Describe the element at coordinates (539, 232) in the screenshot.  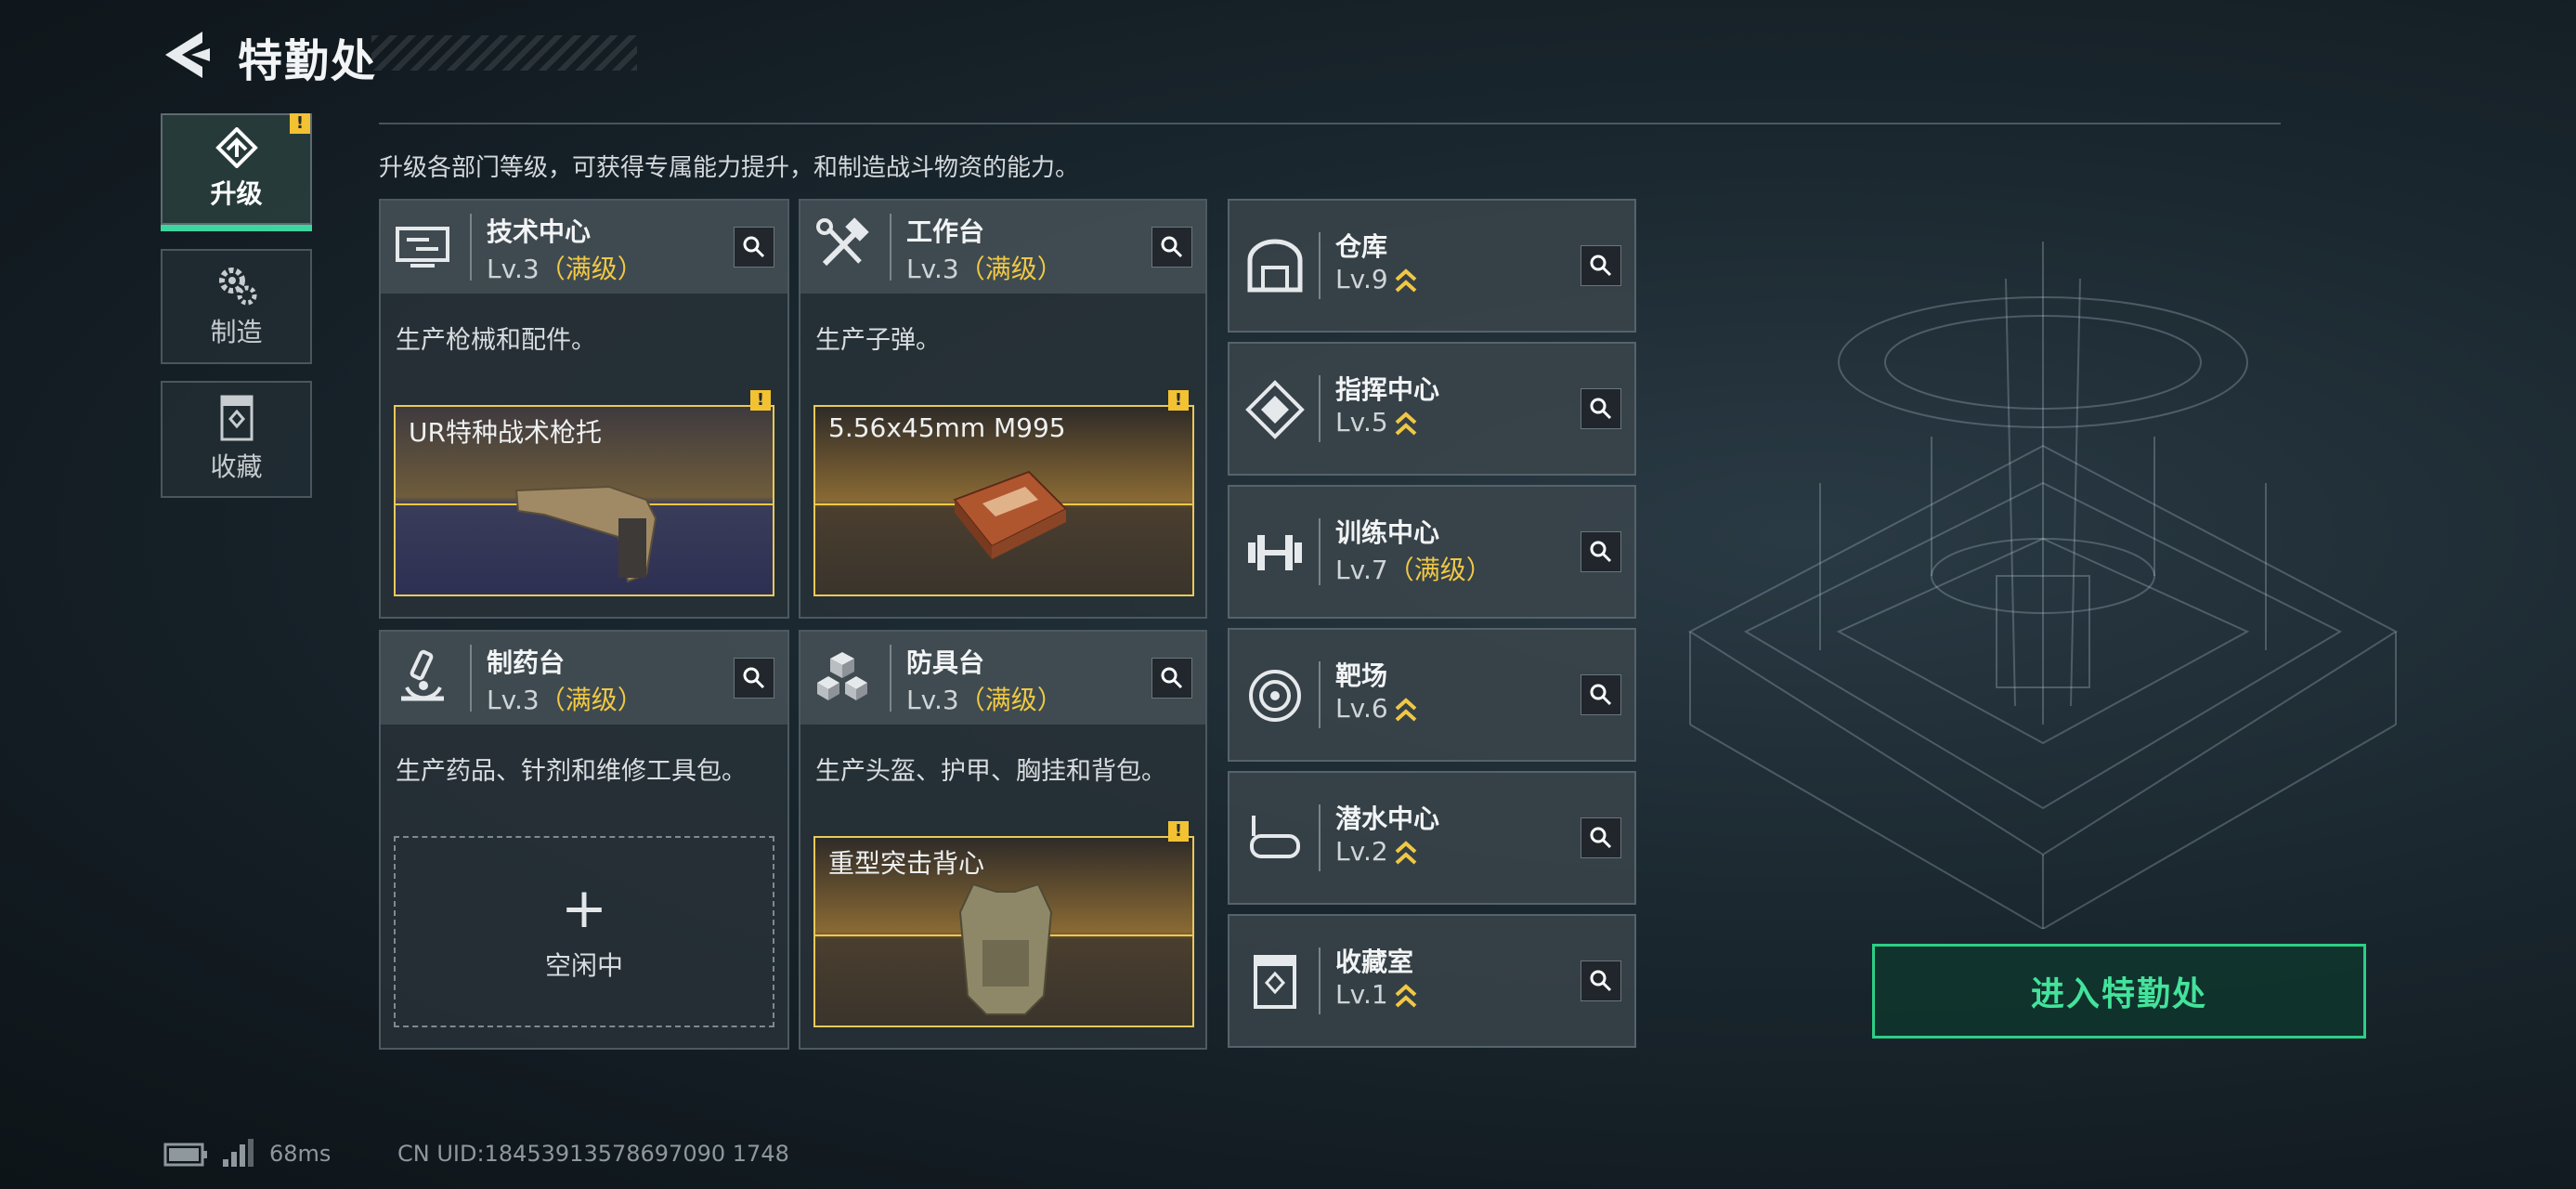
I see `card-title: 技术中心` at that location.